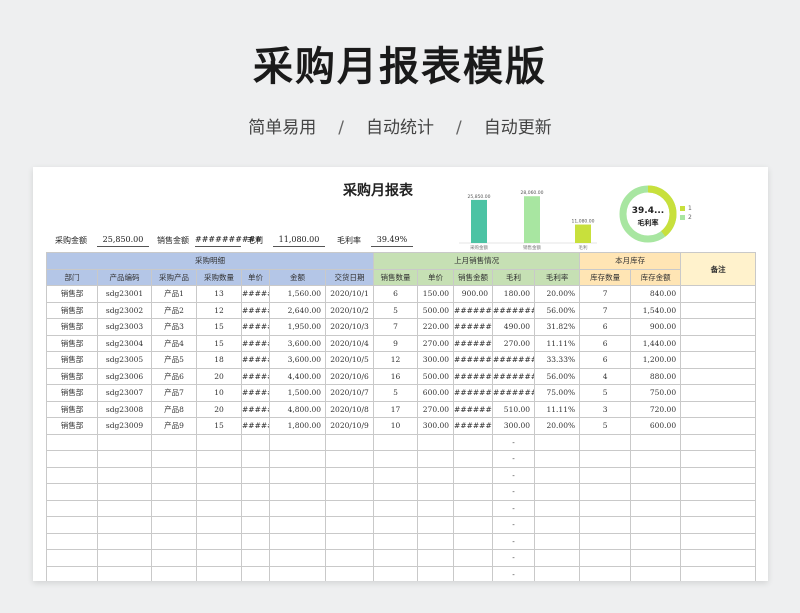 This screenshot has width=800, height=613. I want to click on table-cell: 2020/10/5, so click(349, 360).